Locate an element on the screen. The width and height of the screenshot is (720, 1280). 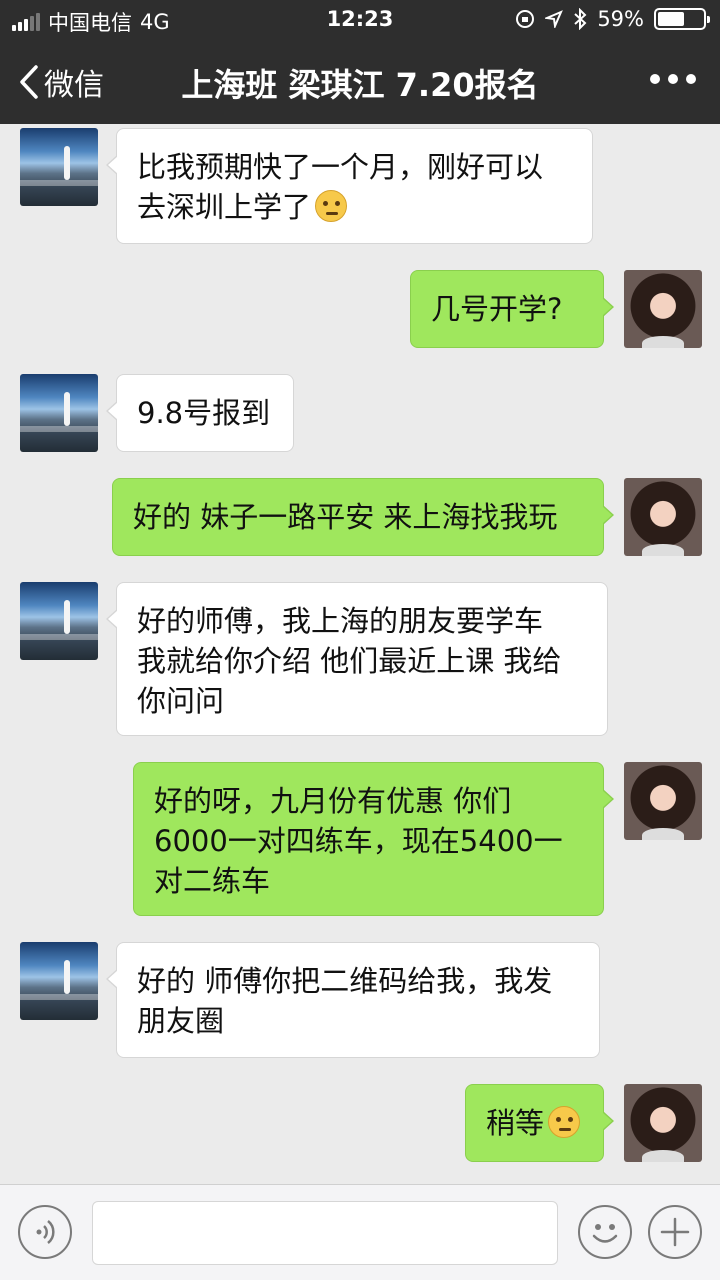
chat-title: 上海班 梁琪江 7.20报名 is located at coordinates (360, 85).